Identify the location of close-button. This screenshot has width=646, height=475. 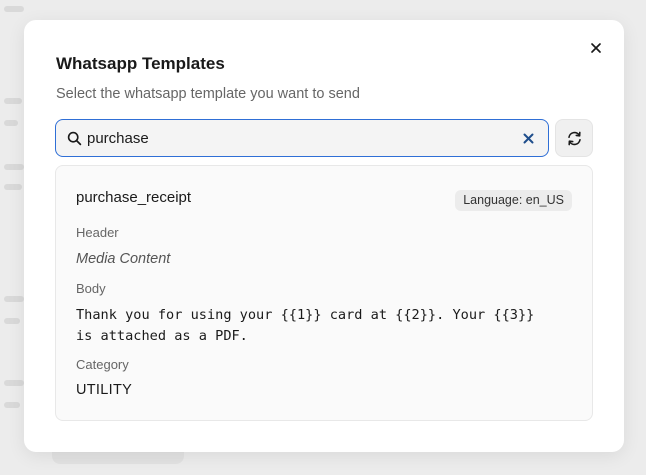
(596, 48).